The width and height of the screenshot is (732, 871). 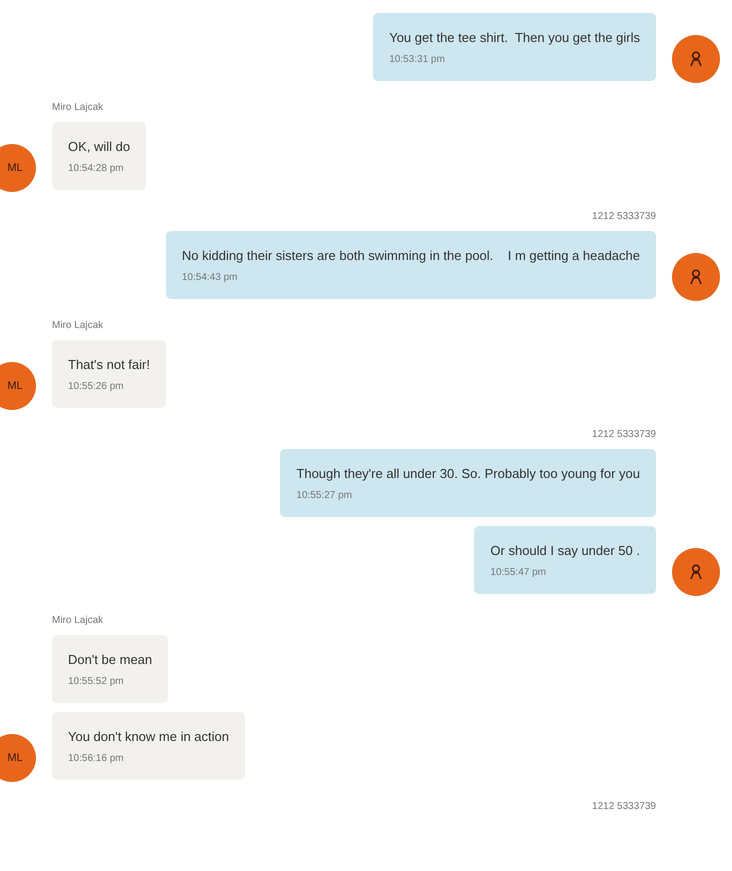 I want to click on message-time: 10:55:26 pm, so click(x=96, y=386).